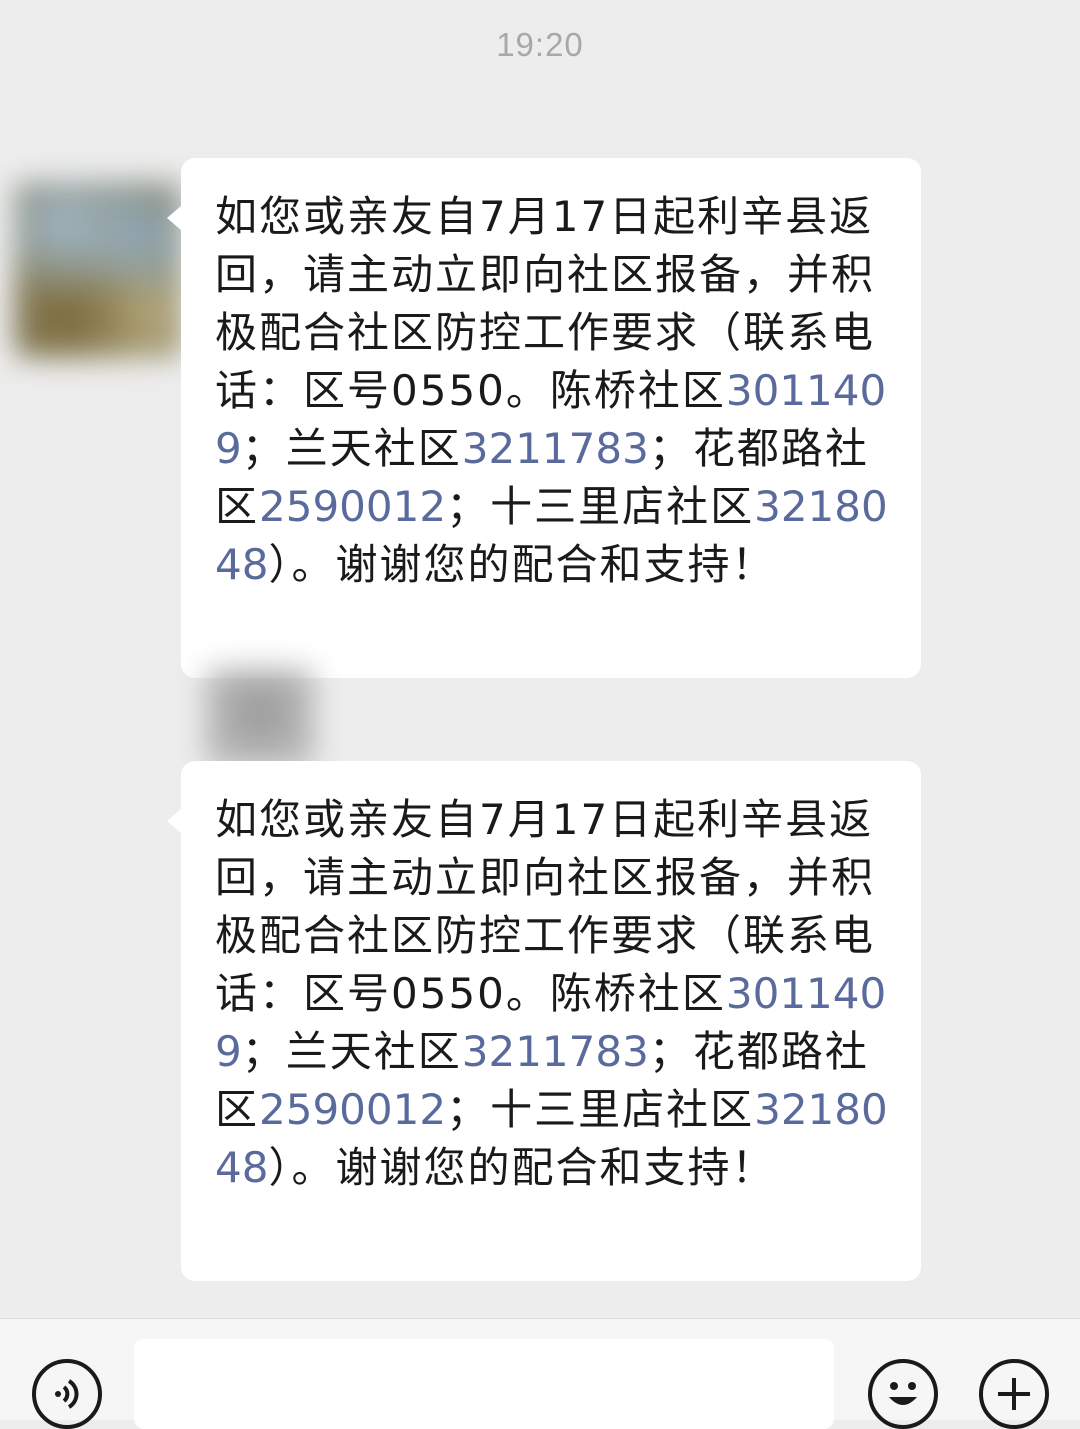 This screenshot has width=1080, height=1429. Describe the element at coordinates (540, 44) in the screenshot. I see `message-timestamp: 19:20` at that location.